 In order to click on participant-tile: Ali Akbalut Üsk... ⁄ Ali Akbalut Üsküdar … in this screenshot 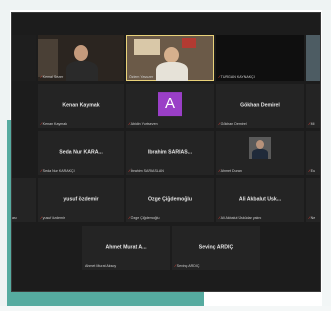, I will do `click(260, 200)`.